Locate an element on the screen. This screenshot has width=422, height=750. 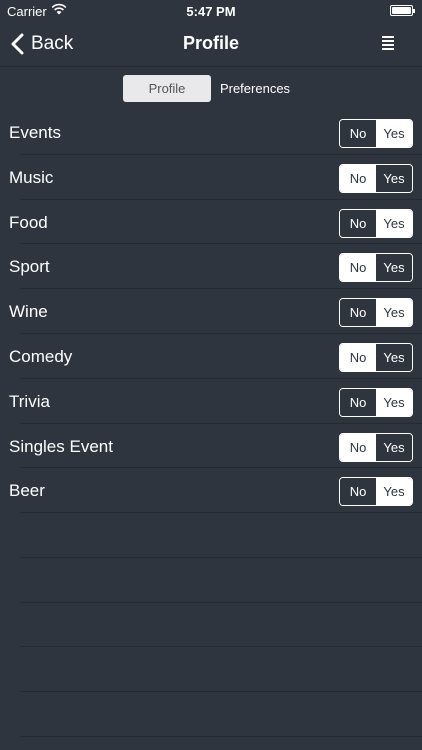
status-bar: Carrier 5:47 PM is located at coordinates (211, 11).